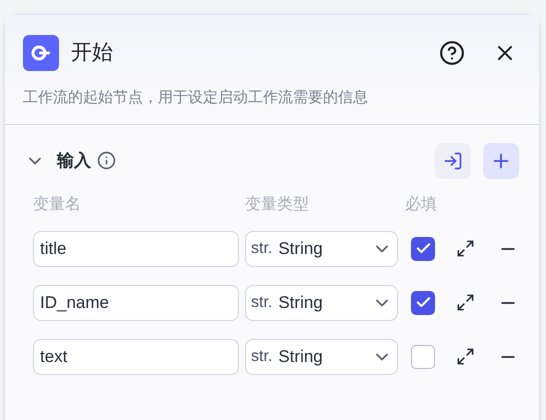  Describe the element at coordinates (136, 302) in the screenshot. I see `variable-name-field: ID_name` at that location.